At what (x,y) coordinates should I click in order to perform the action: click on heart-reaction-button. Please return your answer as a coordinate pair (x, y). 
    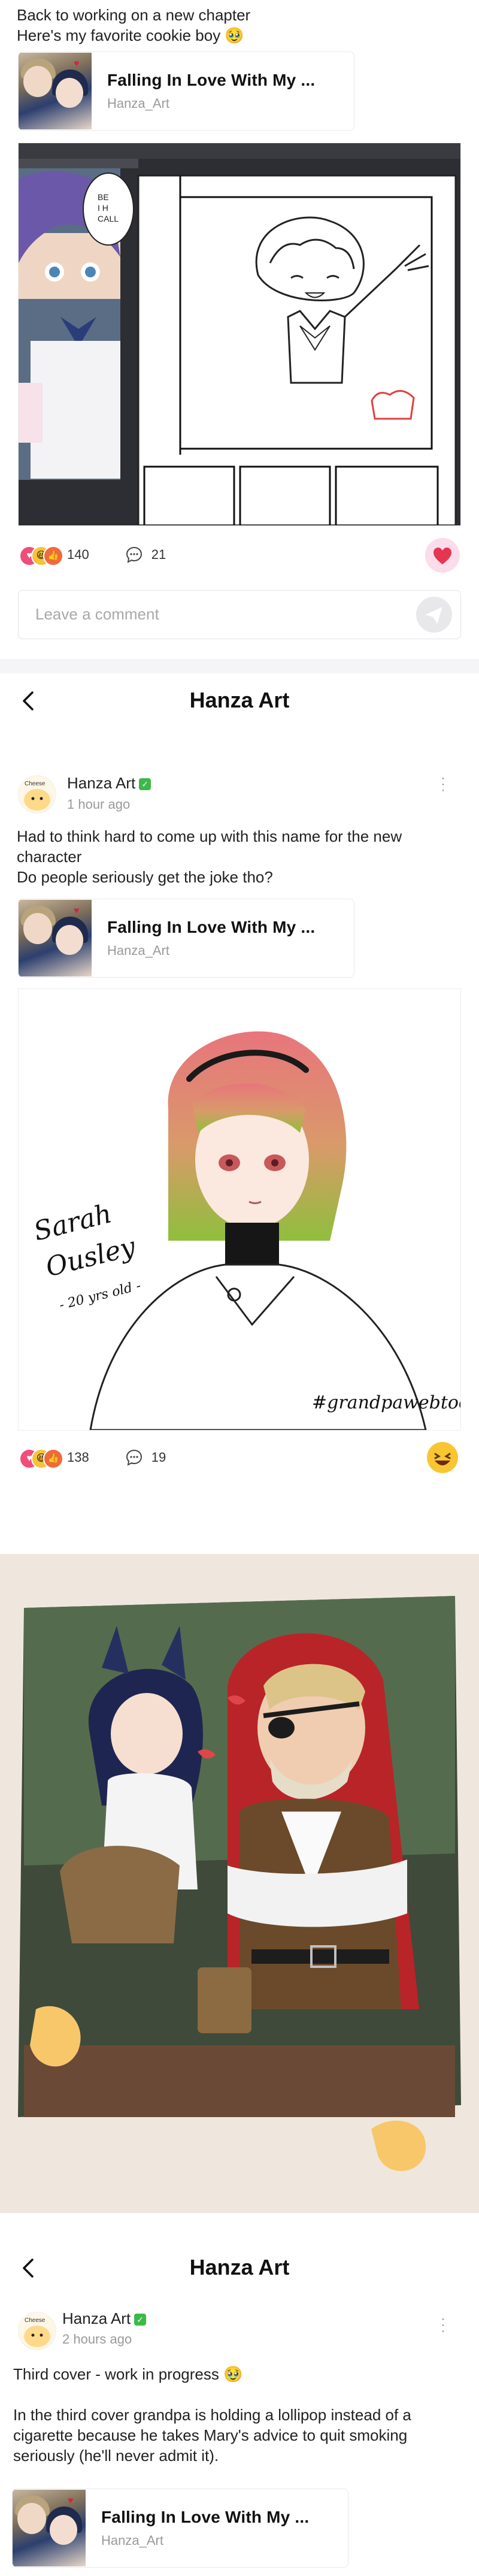
    Looking at the image, I should click on (442, 555).